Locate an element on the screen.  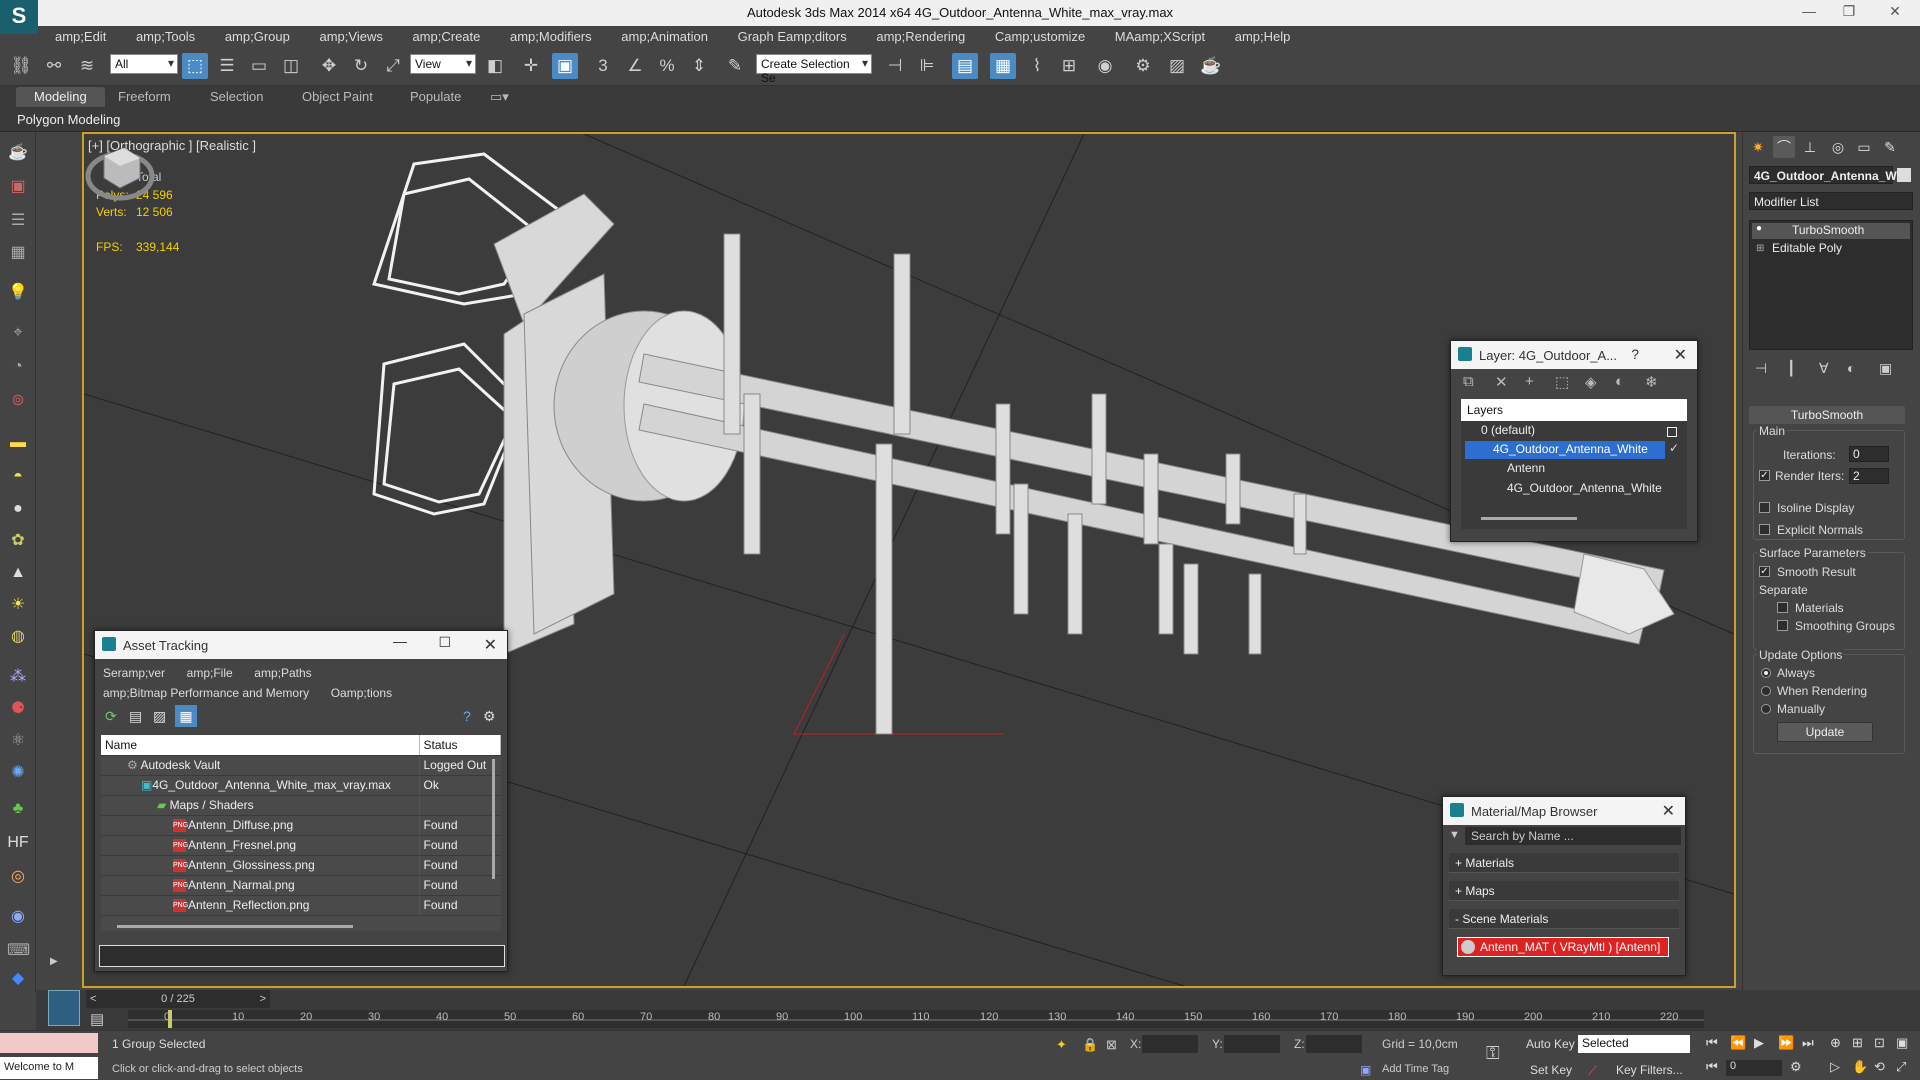
absolute-mode-icon: ⊠ is located at coordinates (1111, 1045).